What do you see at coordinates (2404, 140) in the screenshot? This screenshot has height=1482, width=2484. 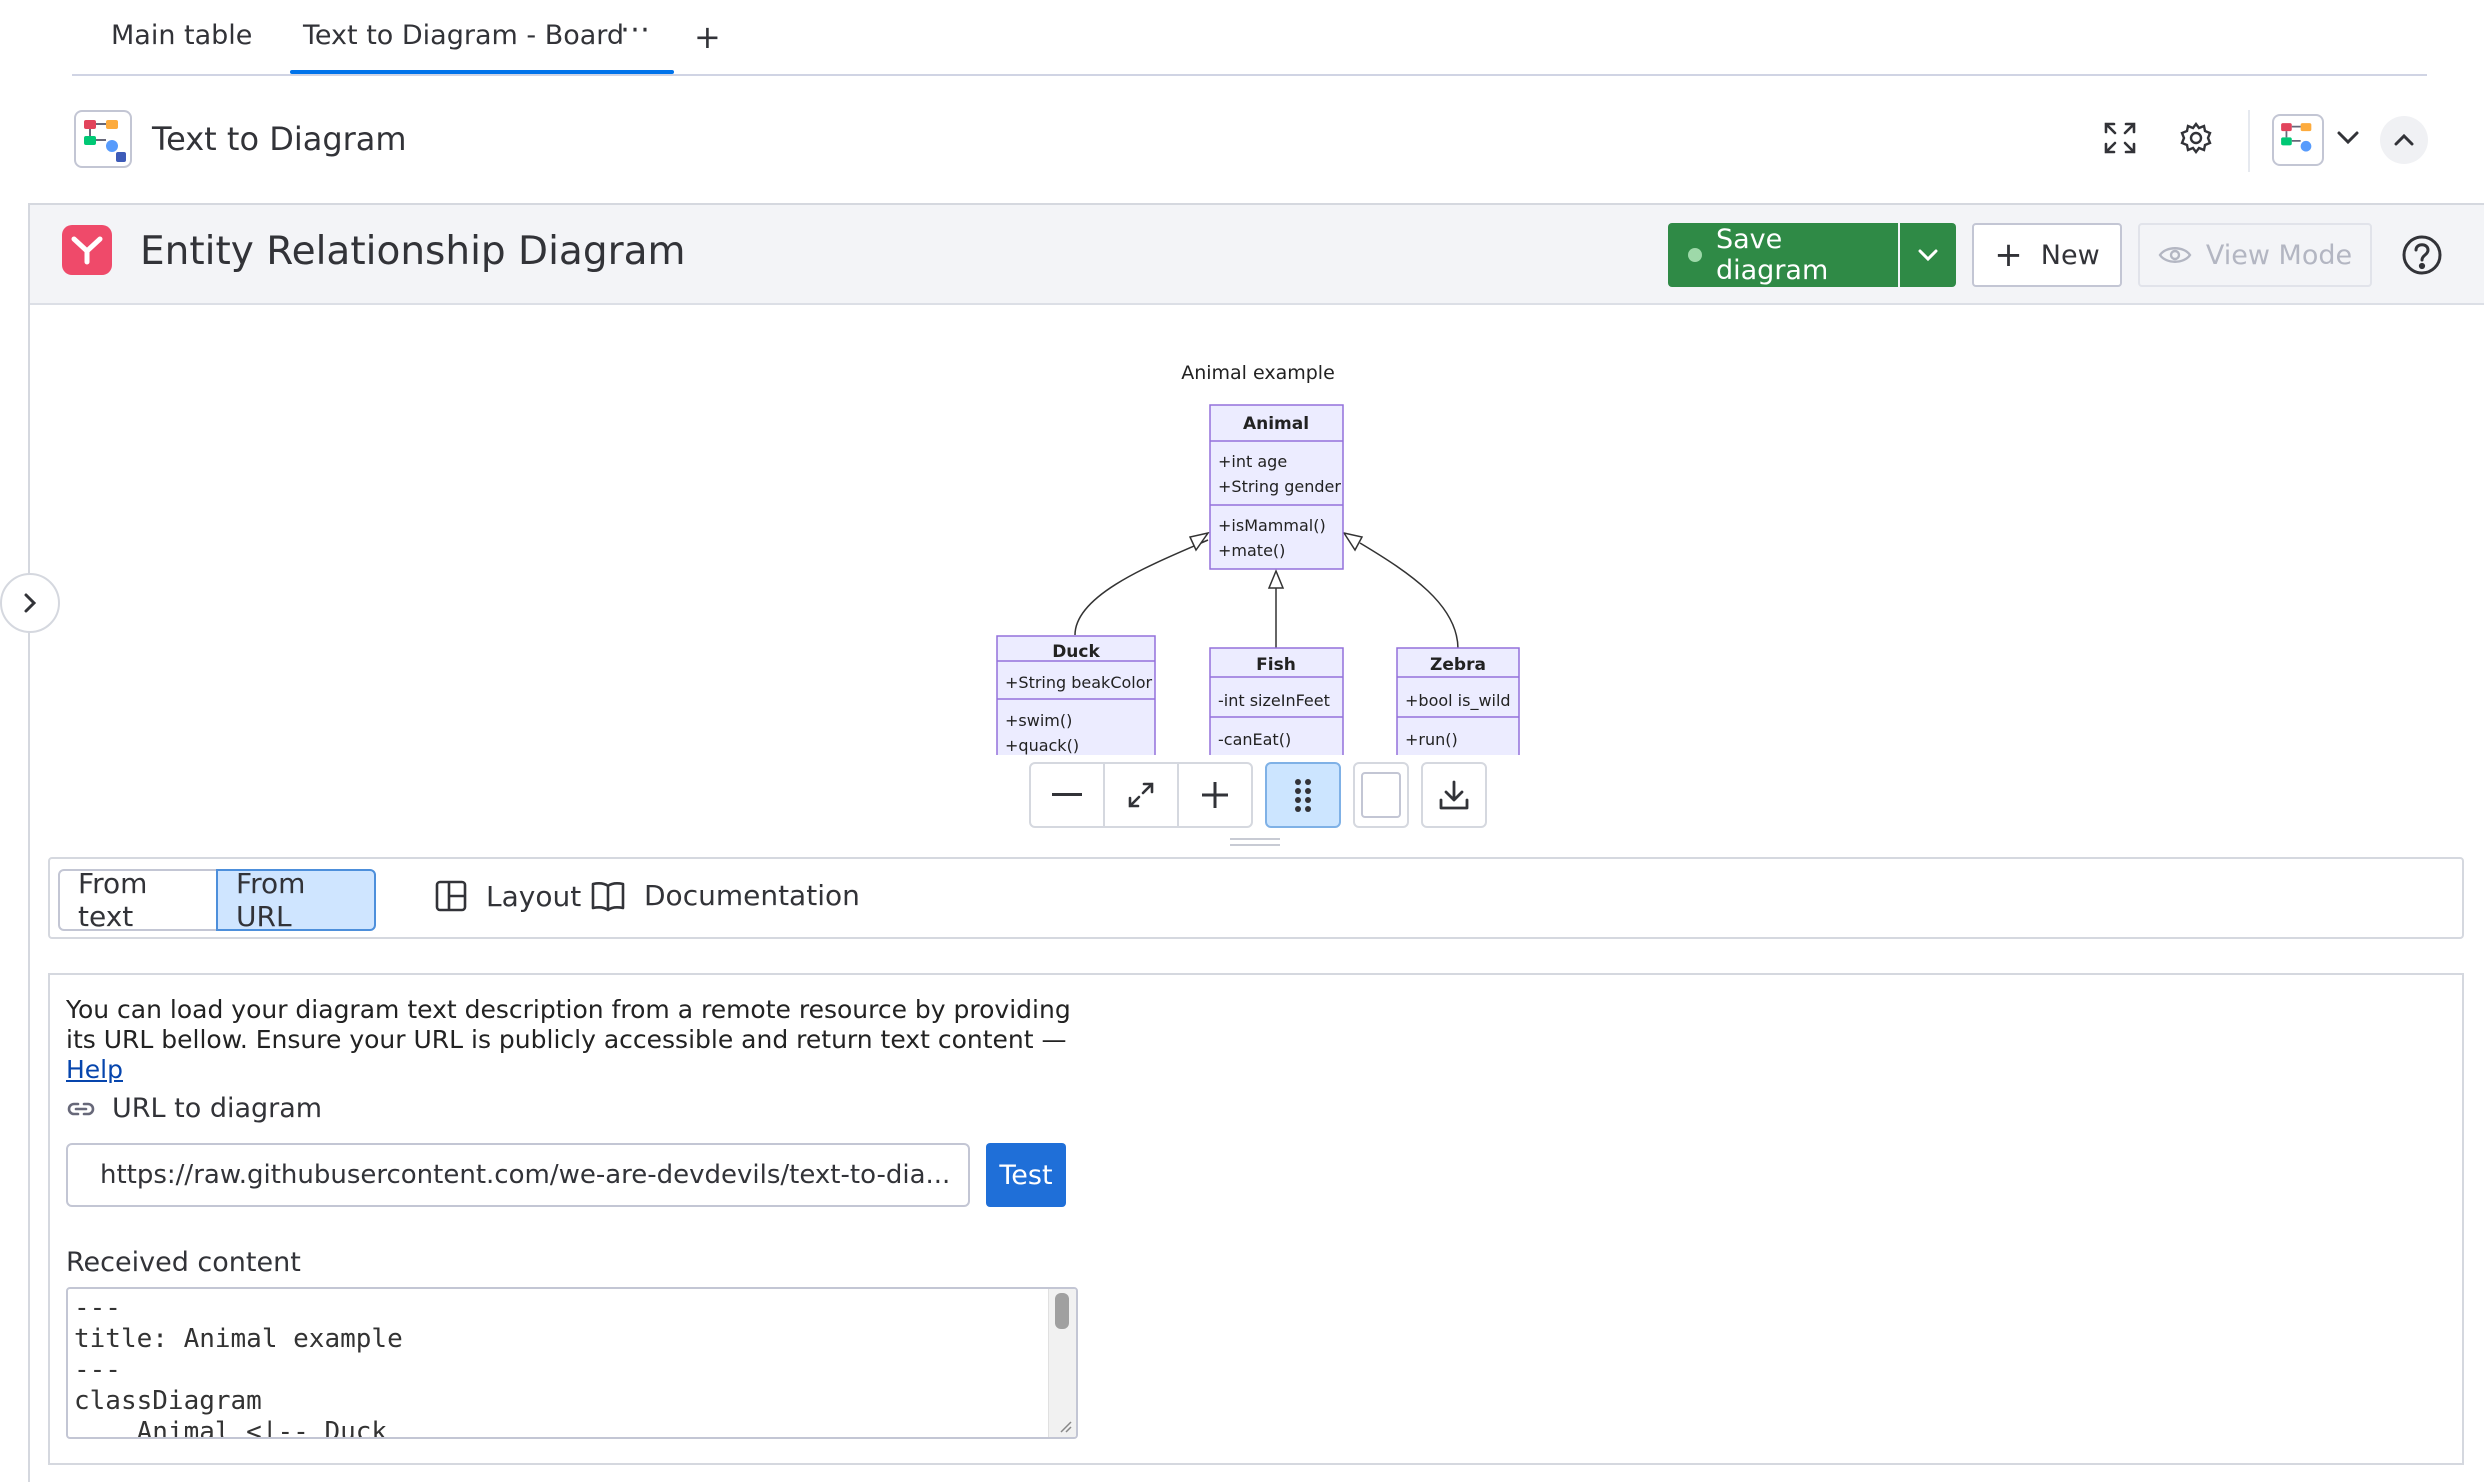 I see `chevron-up-icon` at bounding box center [2404, 140].